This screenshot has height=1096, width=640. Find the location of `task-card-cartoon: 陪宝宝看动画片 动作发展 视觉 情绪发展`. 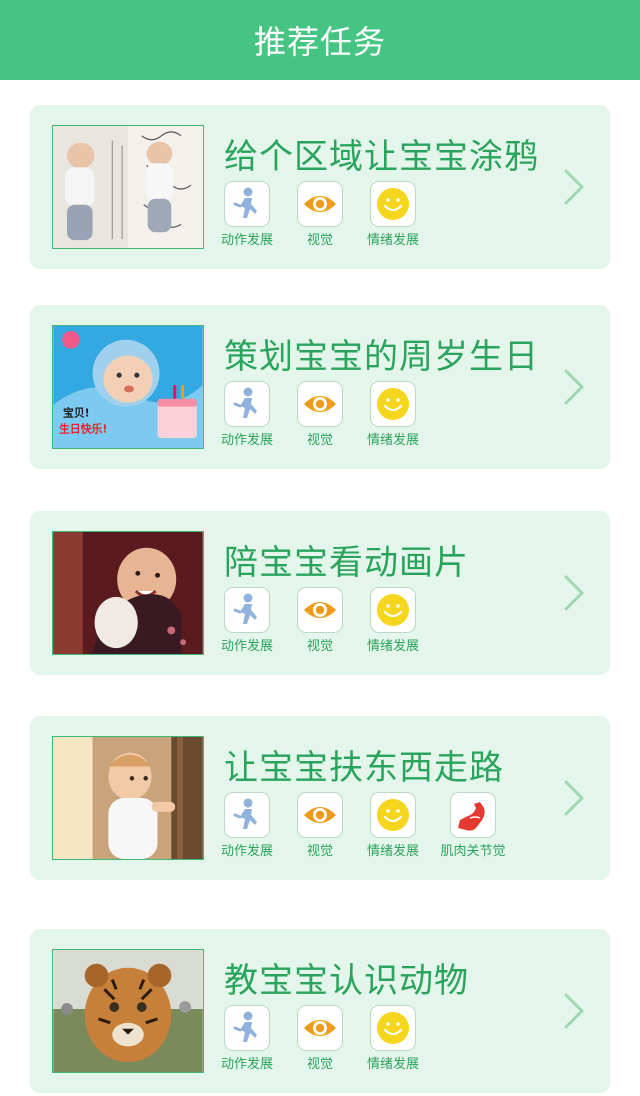

task-card-cartoon: 陪宝宝看动画片 动作发展 视觉 情绪发展 is located at coordinates (320, 593).